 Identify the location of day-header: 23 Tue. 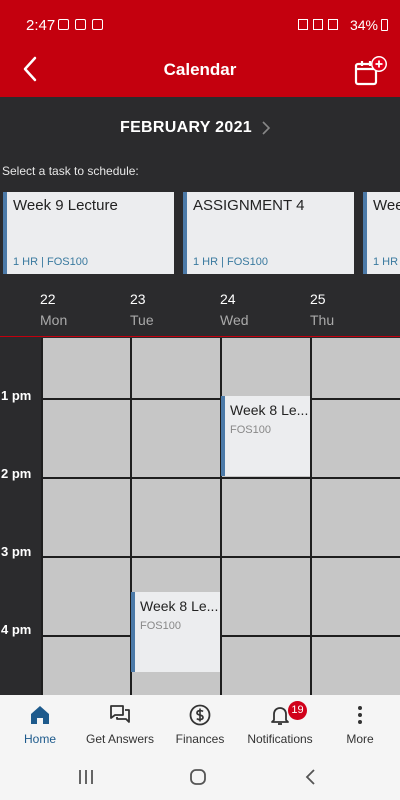
(142, 309).